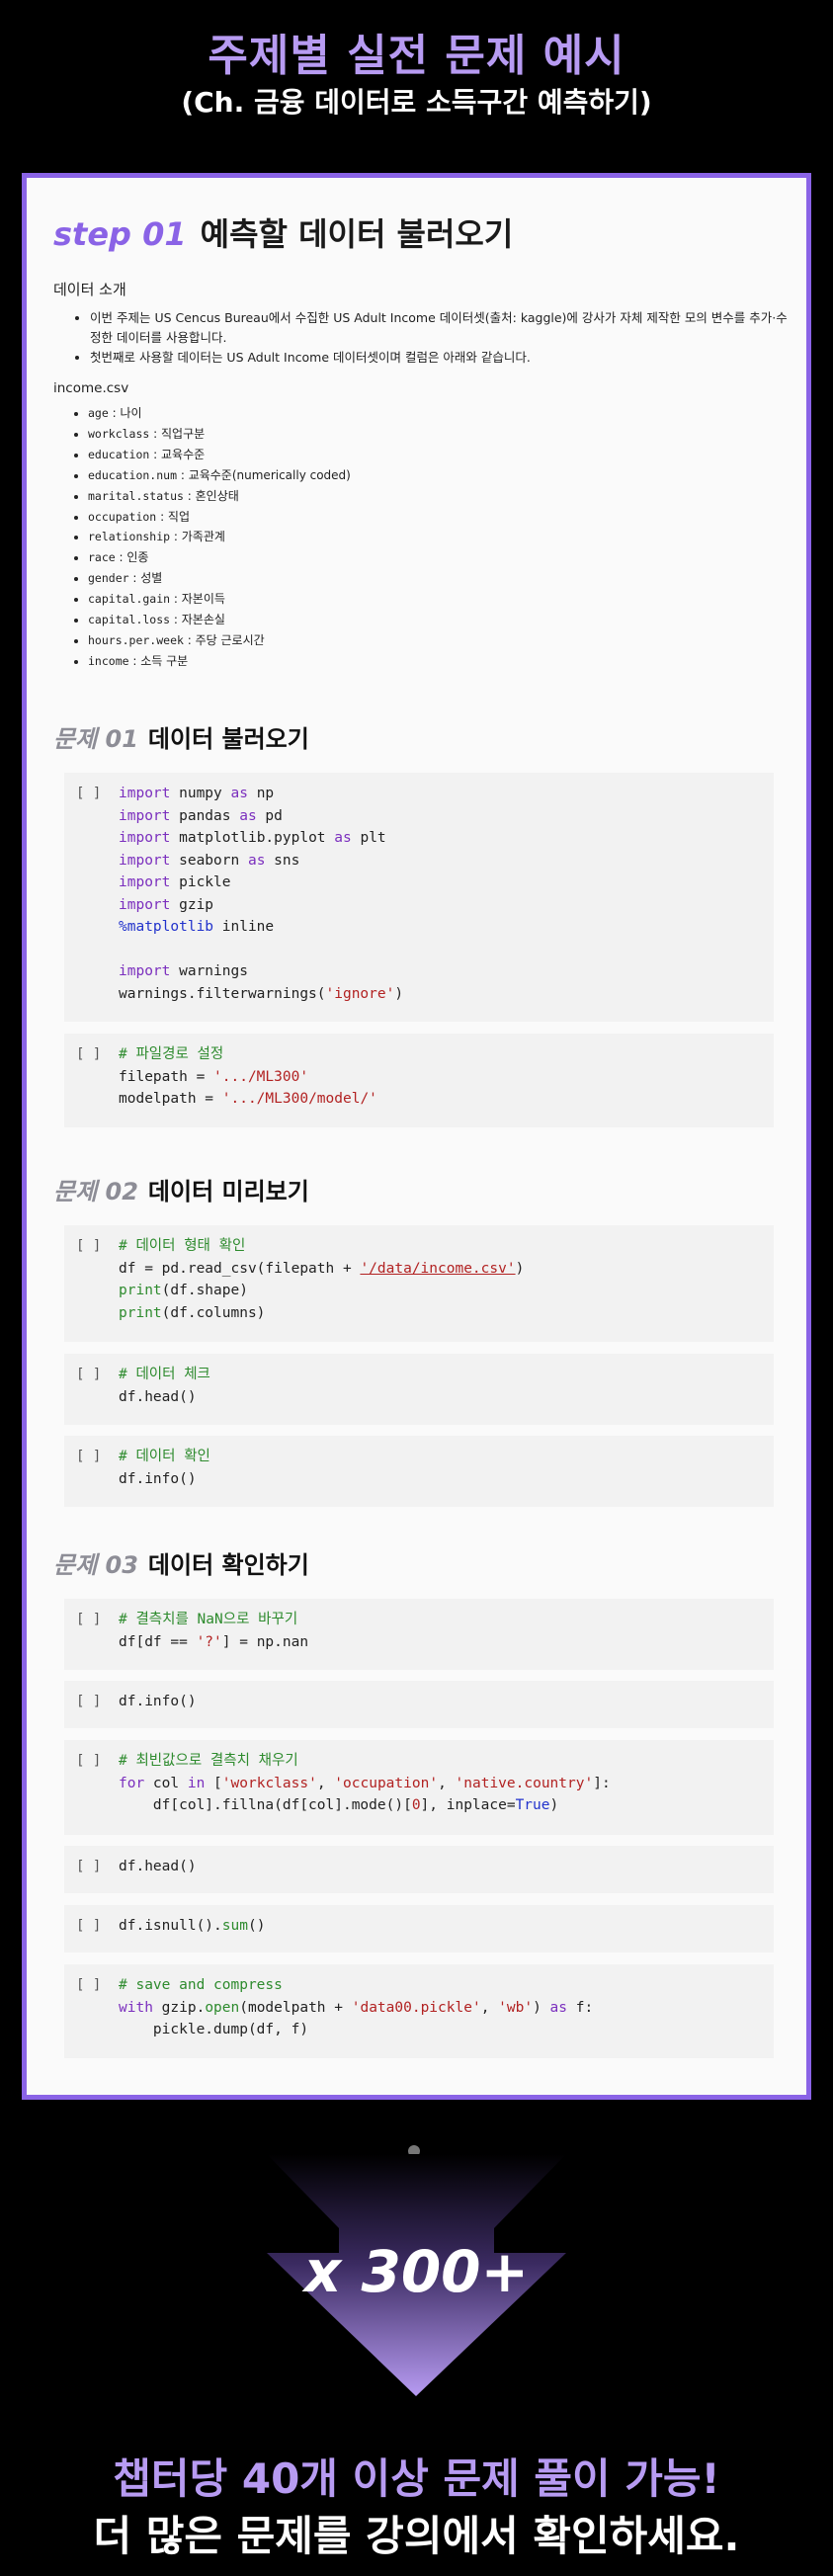  I want to click on step-label: step 01, so click(120, 234).